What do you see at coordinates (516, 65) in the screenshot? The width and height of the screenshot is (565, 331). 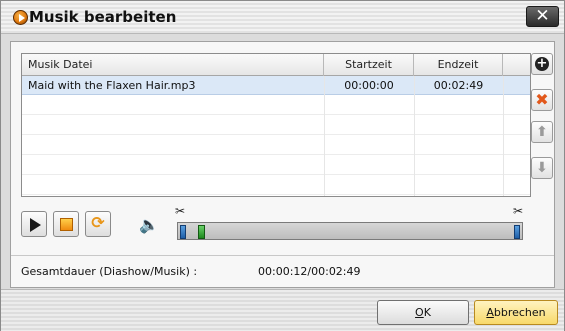 I see `column-header-empty` at bounding box center [516, 65].